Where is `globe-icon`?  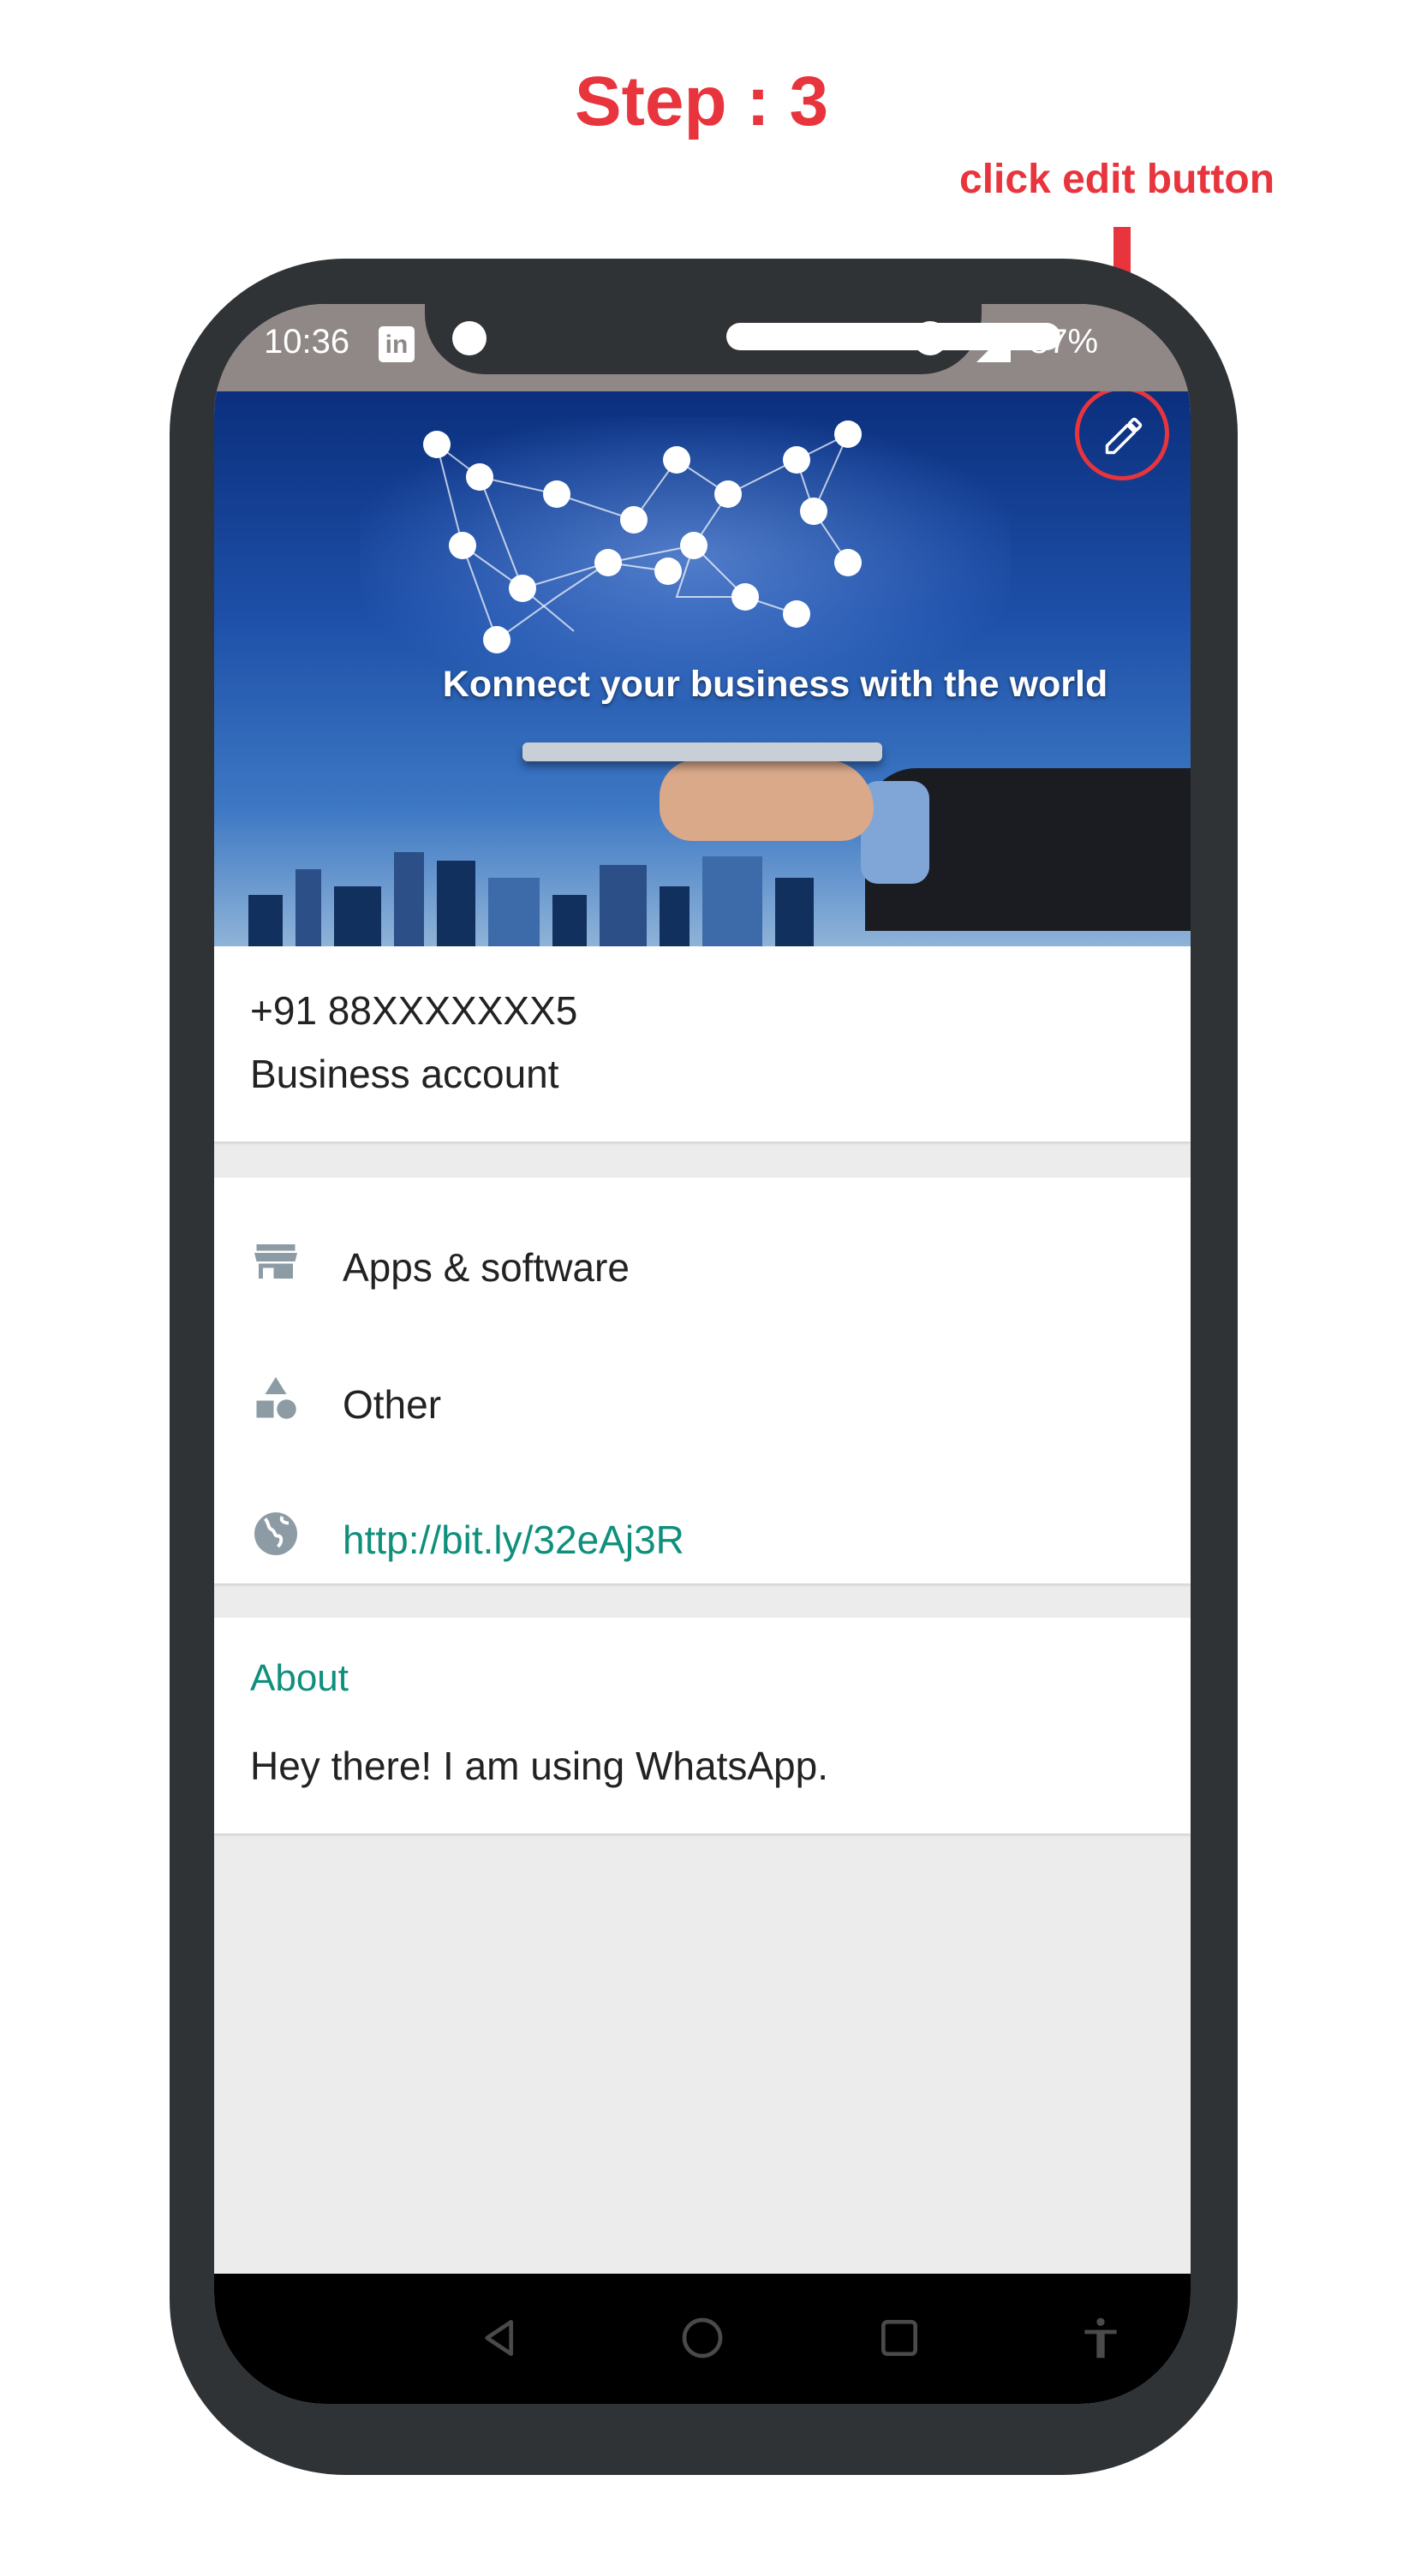
globe-icon is located at coordinates (275, 1533).